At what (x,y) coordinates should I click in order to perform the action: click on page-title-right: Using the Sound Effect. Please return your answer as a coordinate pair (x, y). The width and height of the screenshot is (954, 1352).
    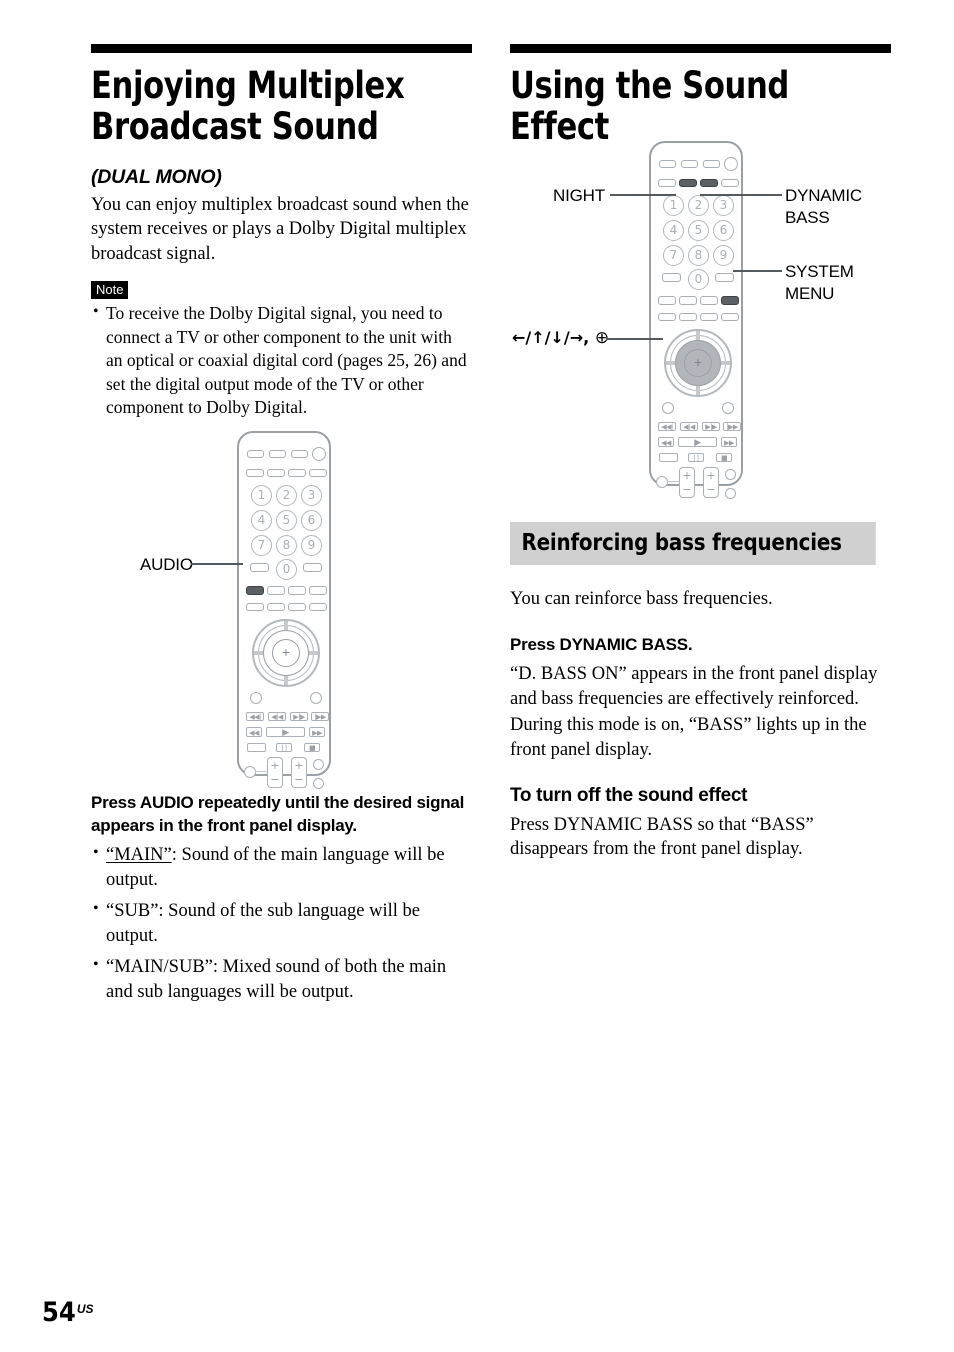
    Looking at the image, I should click on (649, 106).